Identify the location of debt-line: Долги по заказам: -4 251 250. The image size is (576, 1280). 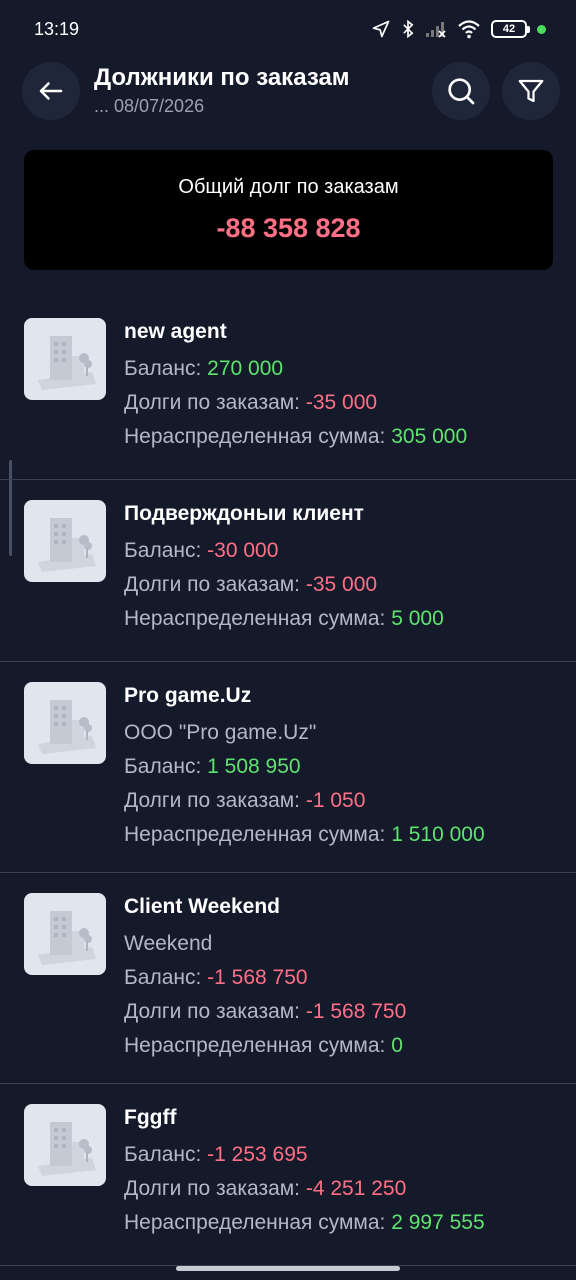
(350, 1189).